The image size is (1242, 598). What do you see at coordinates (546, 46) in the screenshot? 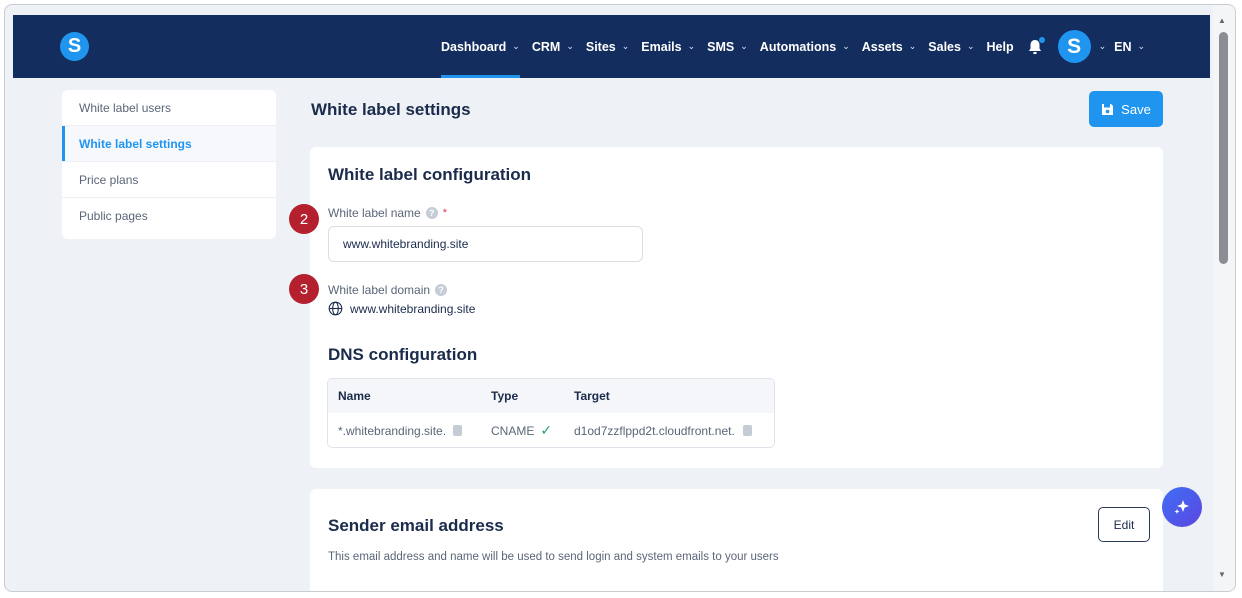
I see `nav-label: CRM` at bounding box center [546, 46].